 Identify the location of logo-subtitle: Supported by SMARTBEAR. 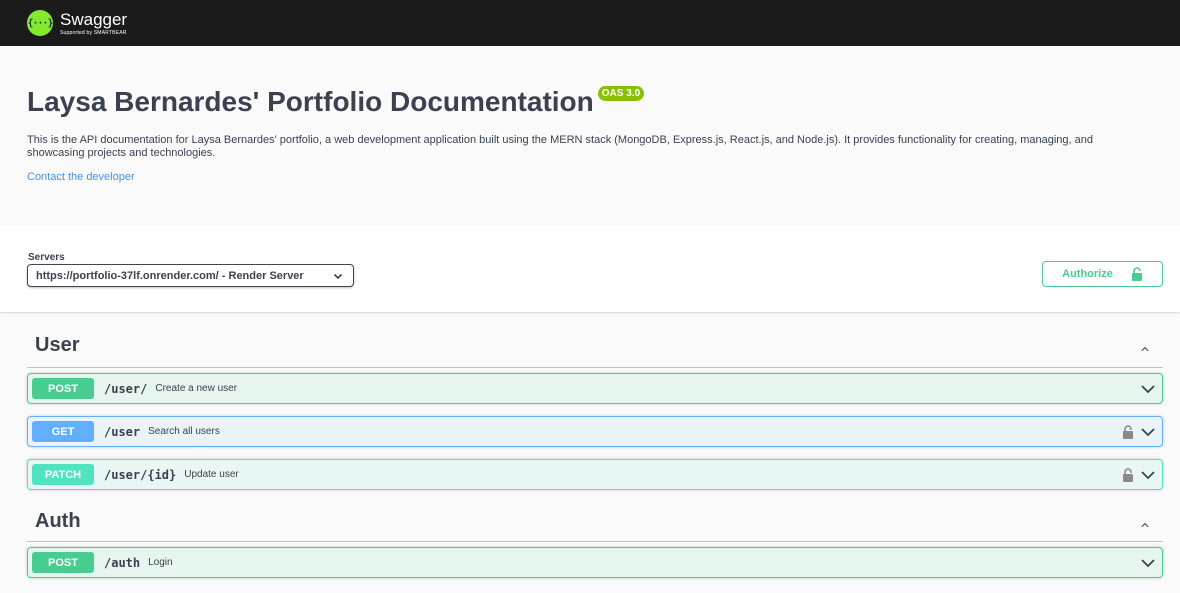
(93, 32).